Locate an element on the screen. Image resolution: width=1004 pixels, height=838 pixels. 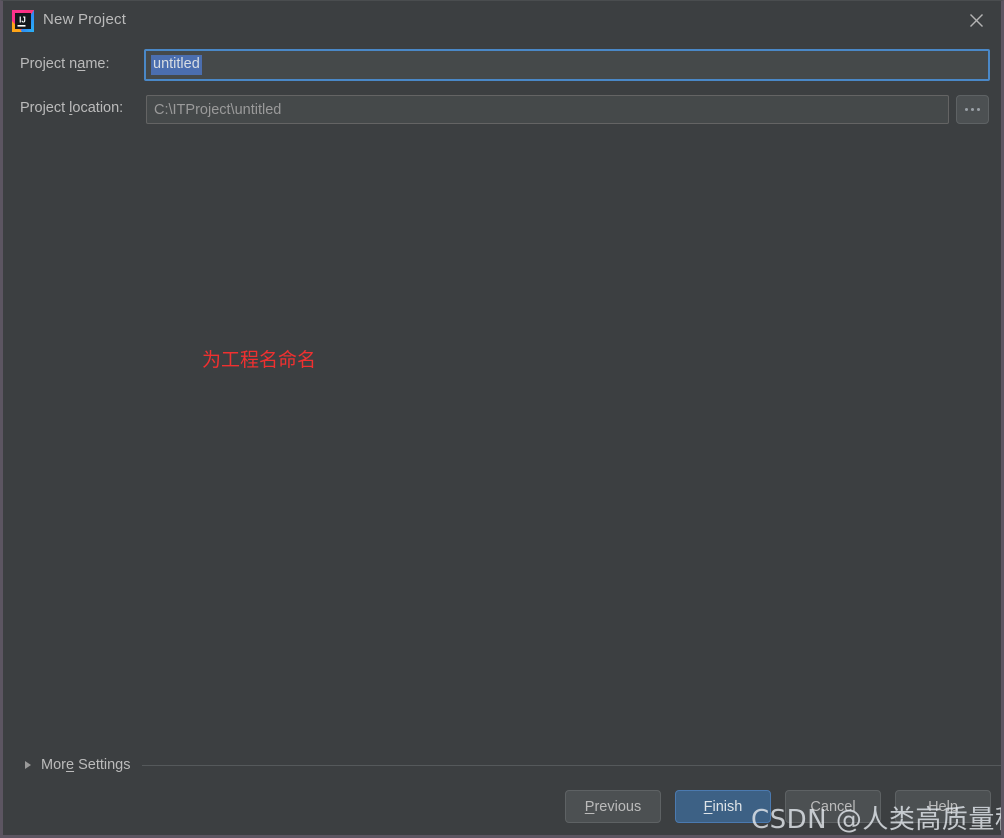
intellij-idea-icon: IJ is located at coordinates (23, 21).